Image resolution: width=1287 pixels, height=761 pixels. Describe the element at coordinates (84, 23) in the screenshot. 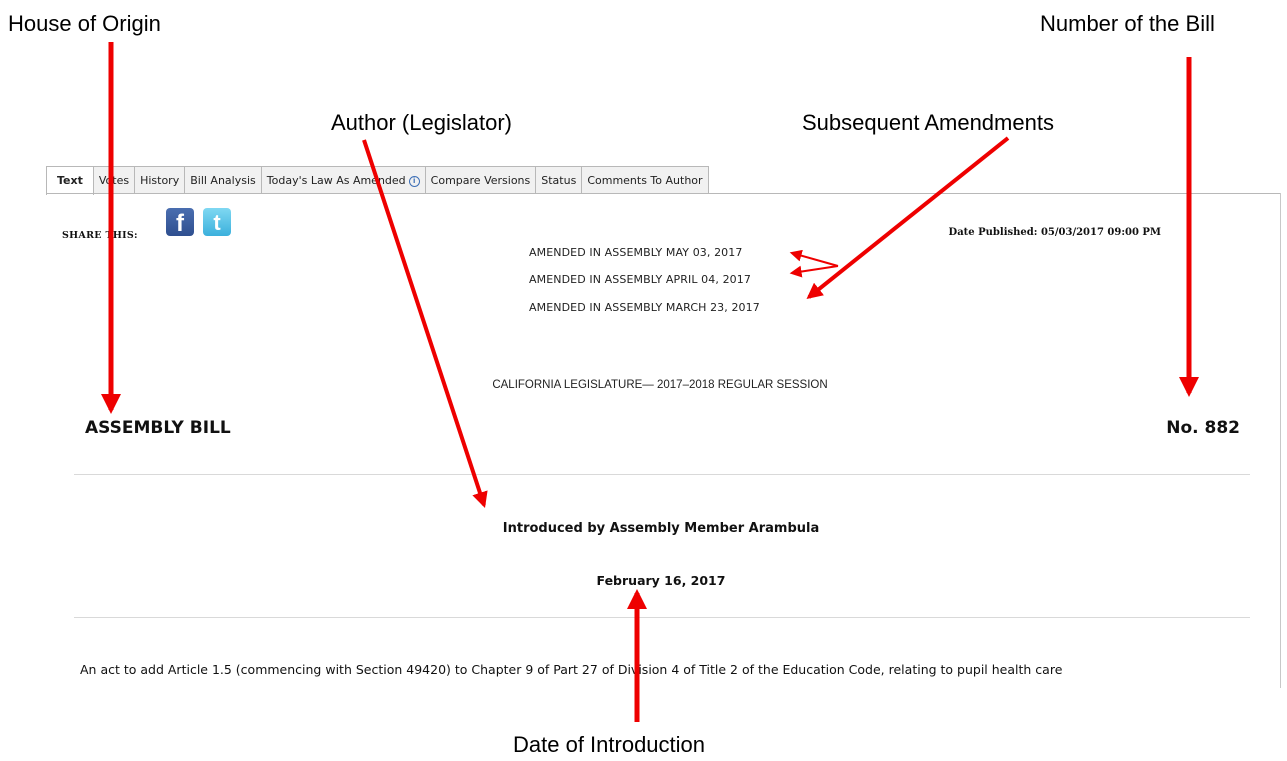

I see `house-of-origin-annotation: House of Origin` at that location.